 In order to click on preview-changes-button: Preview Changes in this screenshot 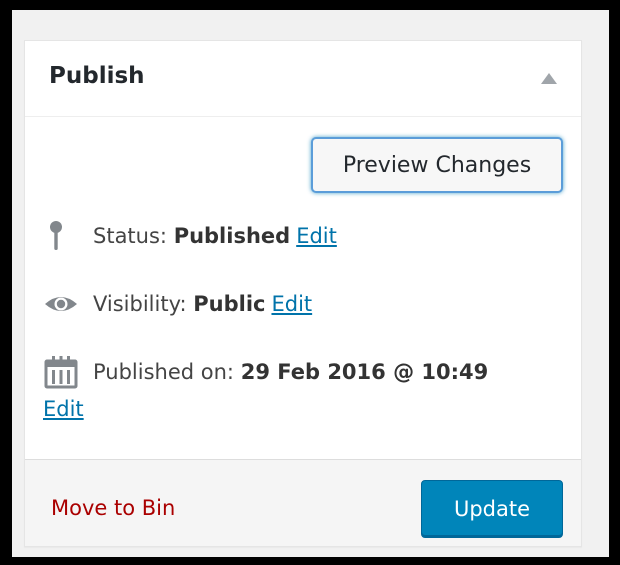, I will do `click(437, 165)`.